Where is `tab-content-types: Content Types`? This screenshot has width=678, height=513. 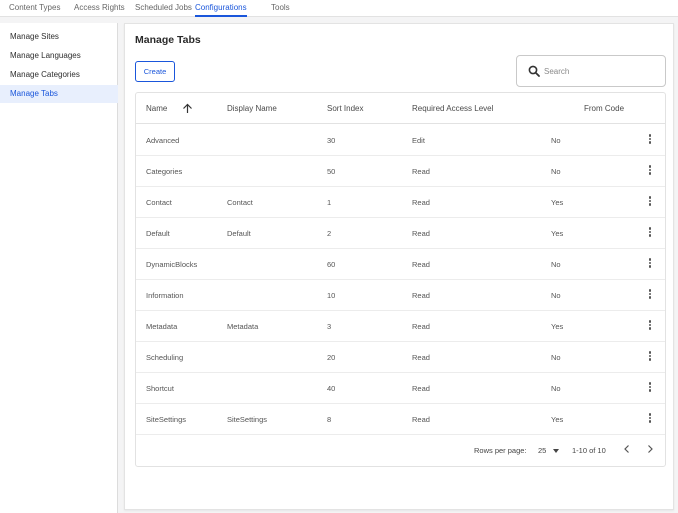
tab-content-types: Content Types is located at coordinates (34, 10).